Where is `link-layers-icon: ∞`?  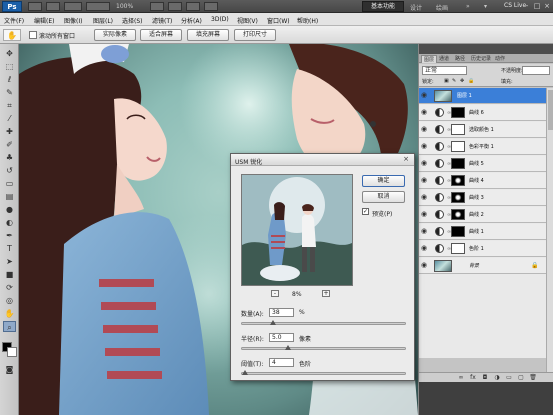 link-layers-icon: ∞ is located at coordinates (461, 377).